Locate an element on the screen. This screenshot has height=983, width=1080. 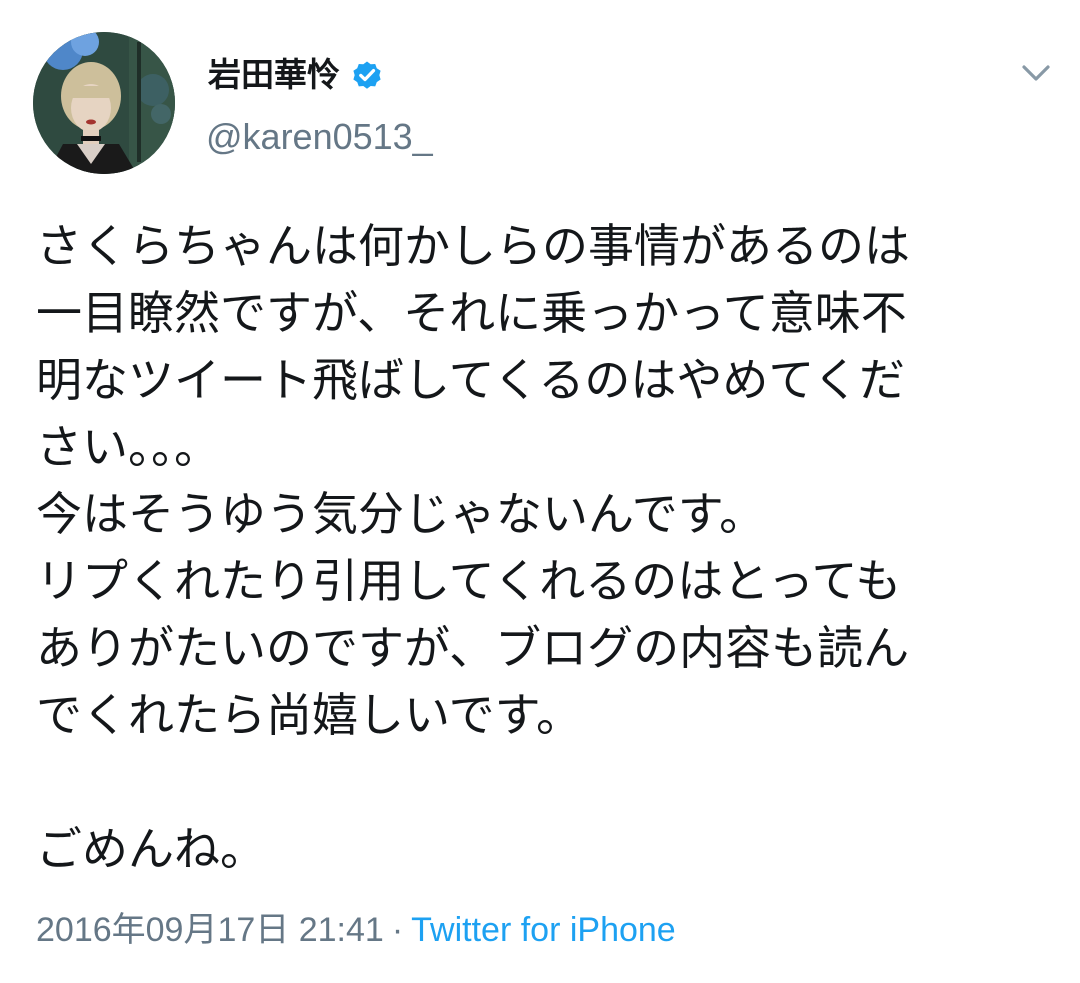
source-link: Twitter for iPhone is located at coordinates (543, 930).